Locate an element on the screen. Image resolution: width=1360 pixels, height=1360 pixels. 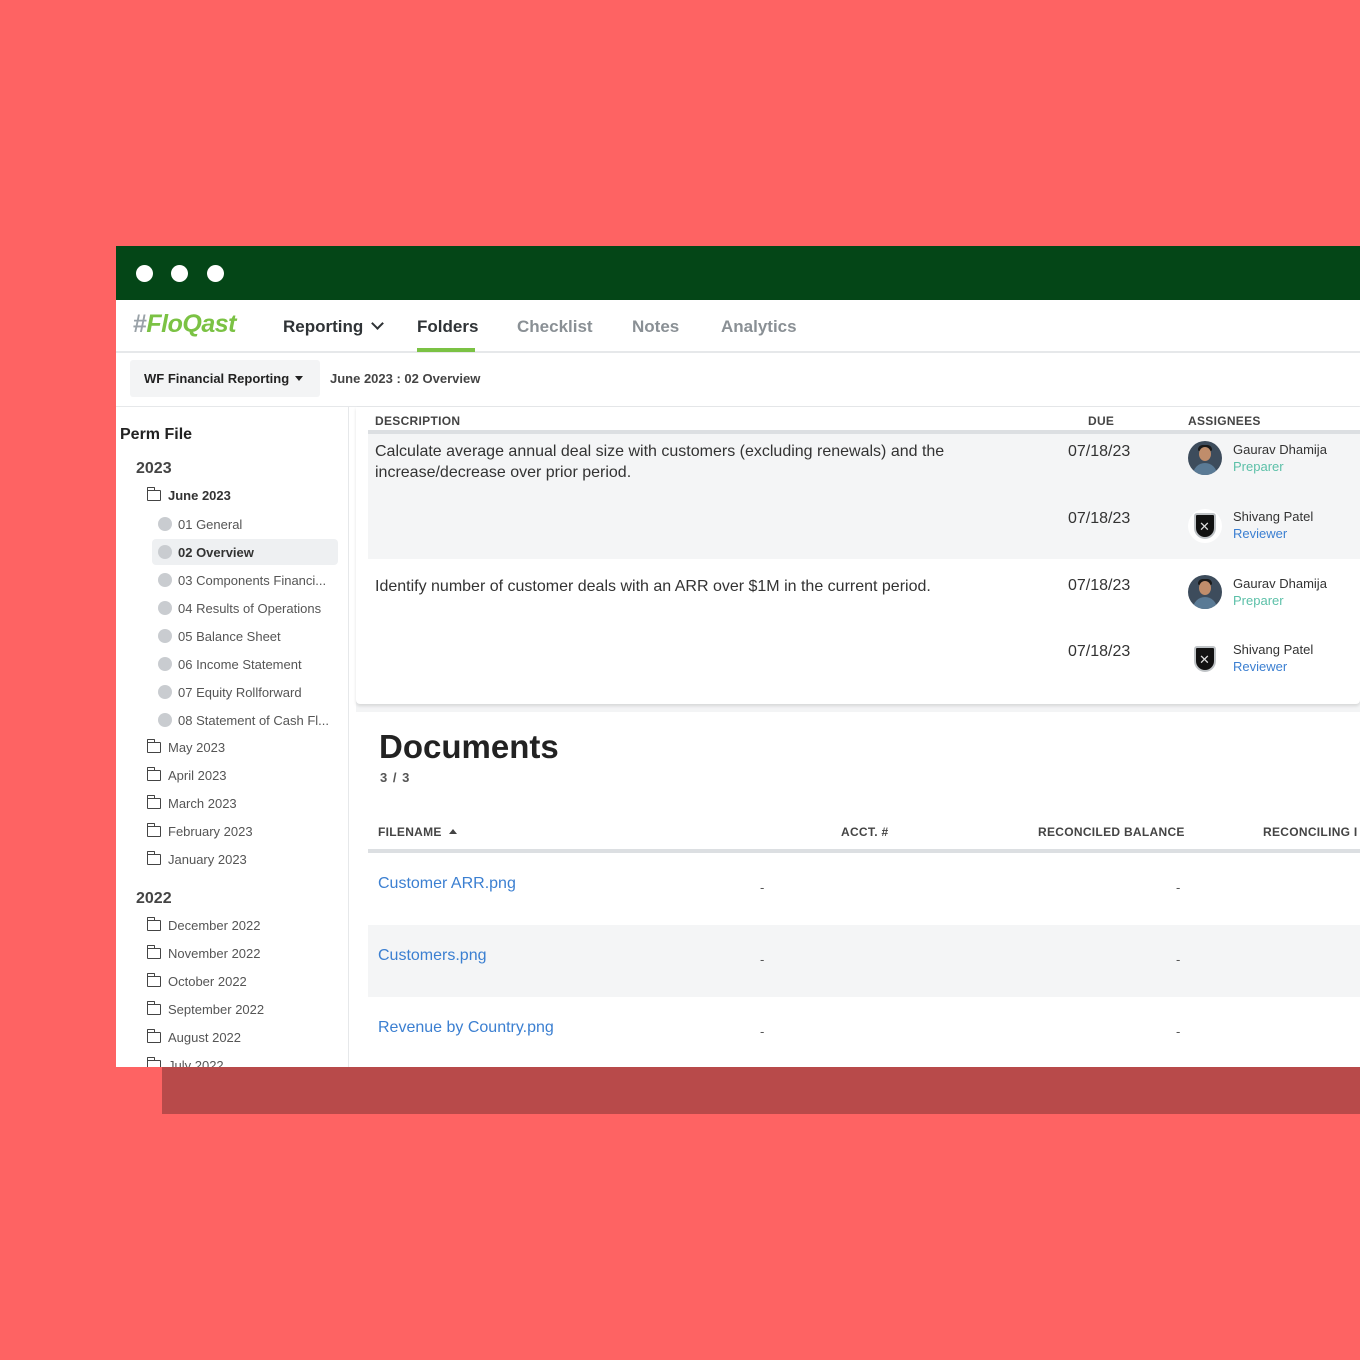
sidebar-item-04-results: 04 Results of Operations is located at coordinates (245, 608).